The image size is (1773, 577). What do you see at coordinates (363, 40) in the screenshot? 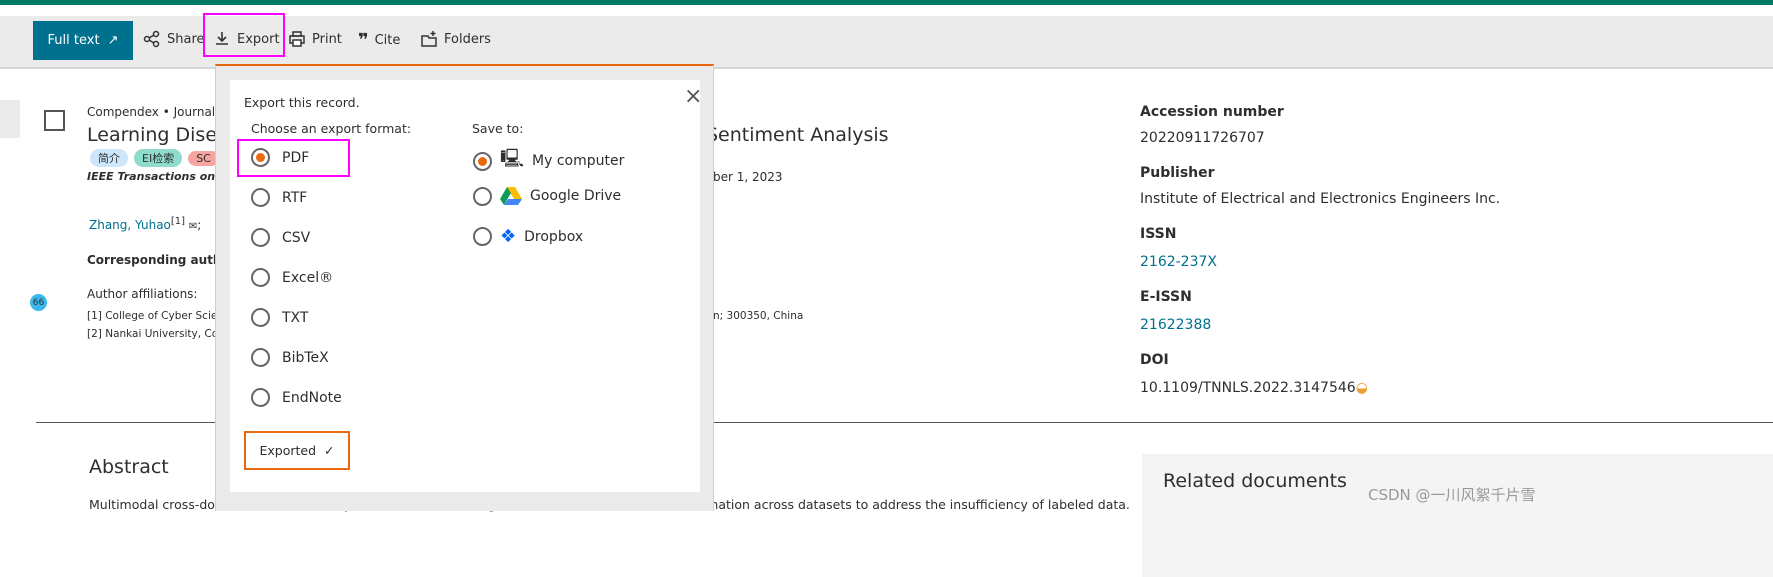
I see `quote-icon: ❞` at bounding box center [363, 40].